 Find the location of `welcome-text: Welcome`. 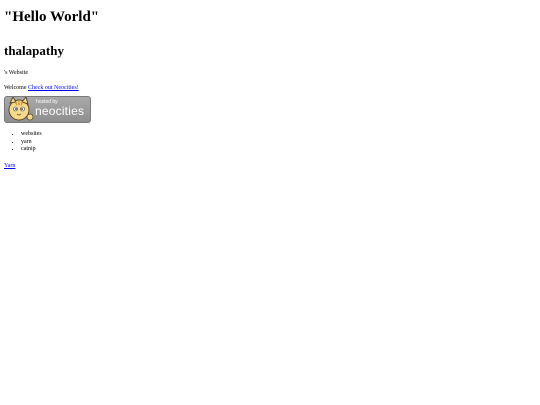

welcome-text: Welcome is located at coordinates (16, 88).